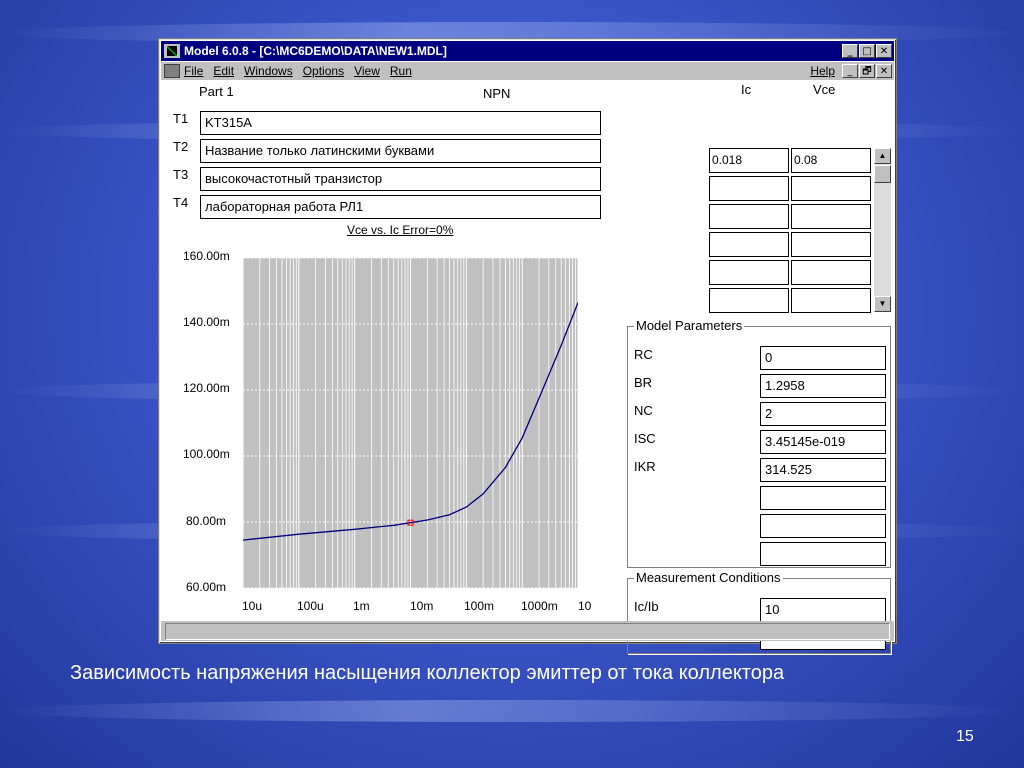  Describe the element at coordinates (646, 606) in the screenshot. I see `measurement-name: Ic/Ib` at that location.